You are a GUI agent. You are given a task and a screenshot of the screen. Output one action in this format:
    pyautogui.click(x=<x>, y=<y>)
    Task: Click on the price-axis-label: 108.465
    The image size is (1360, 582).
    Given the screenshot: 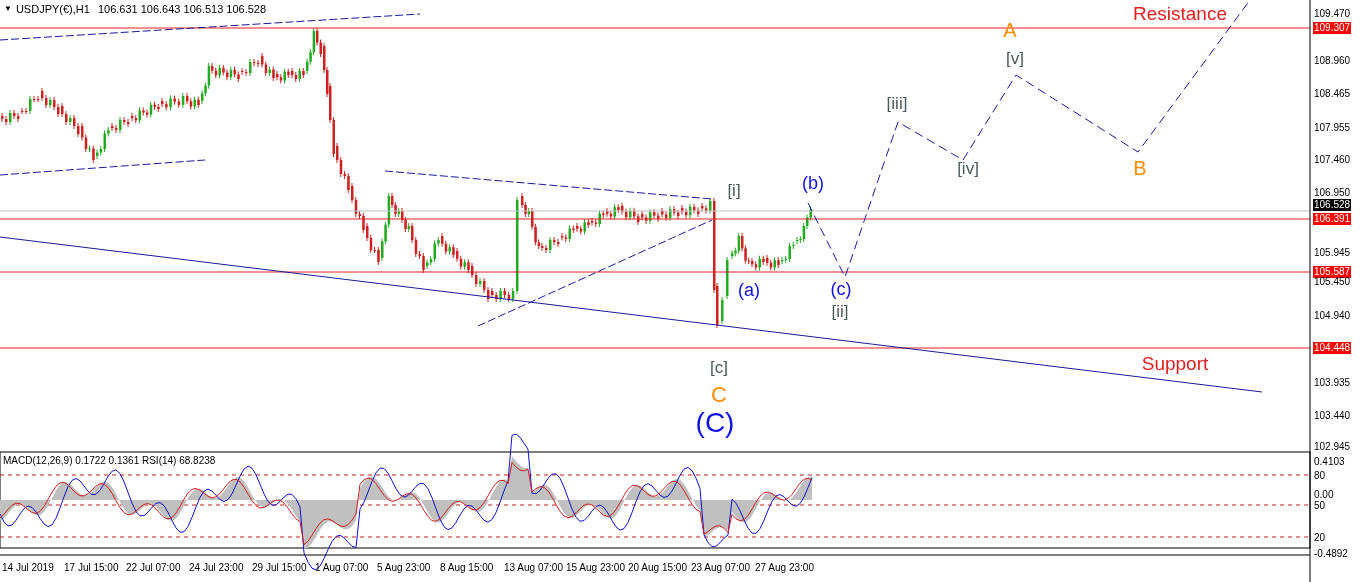 What is the action you would take?
    pyautogui.click(x=1332, y=94)
    